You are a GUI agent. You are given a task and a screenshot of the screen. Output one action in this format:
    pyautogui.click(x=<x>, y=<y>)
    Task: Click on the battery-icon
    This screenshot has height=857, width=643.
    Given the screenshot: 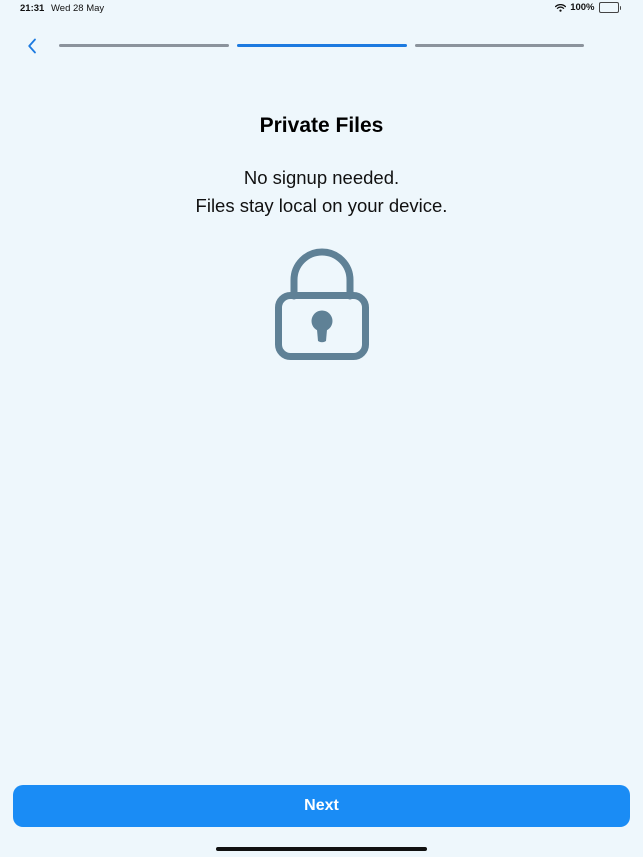 What is the action you would take?
    pyautogui.click(x=609, y=7)
    